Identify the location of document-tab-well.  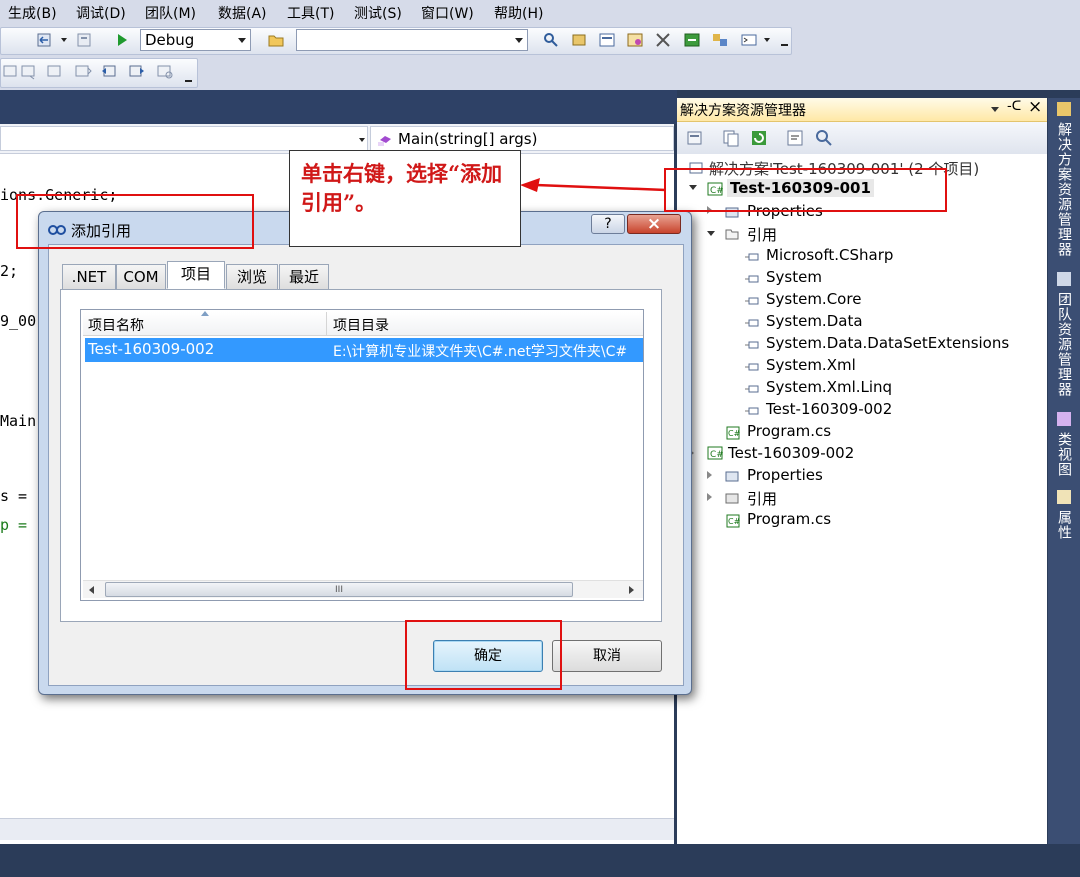
(338, 107).